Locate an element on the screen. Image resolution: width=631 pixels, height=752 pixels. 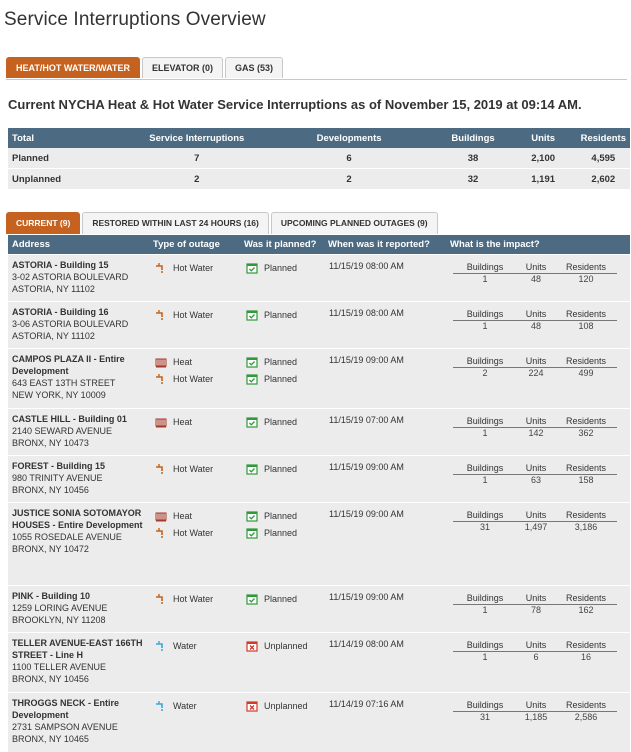
tab-elevator: ELEVATOR (0) is located at coordinates (183, 67).